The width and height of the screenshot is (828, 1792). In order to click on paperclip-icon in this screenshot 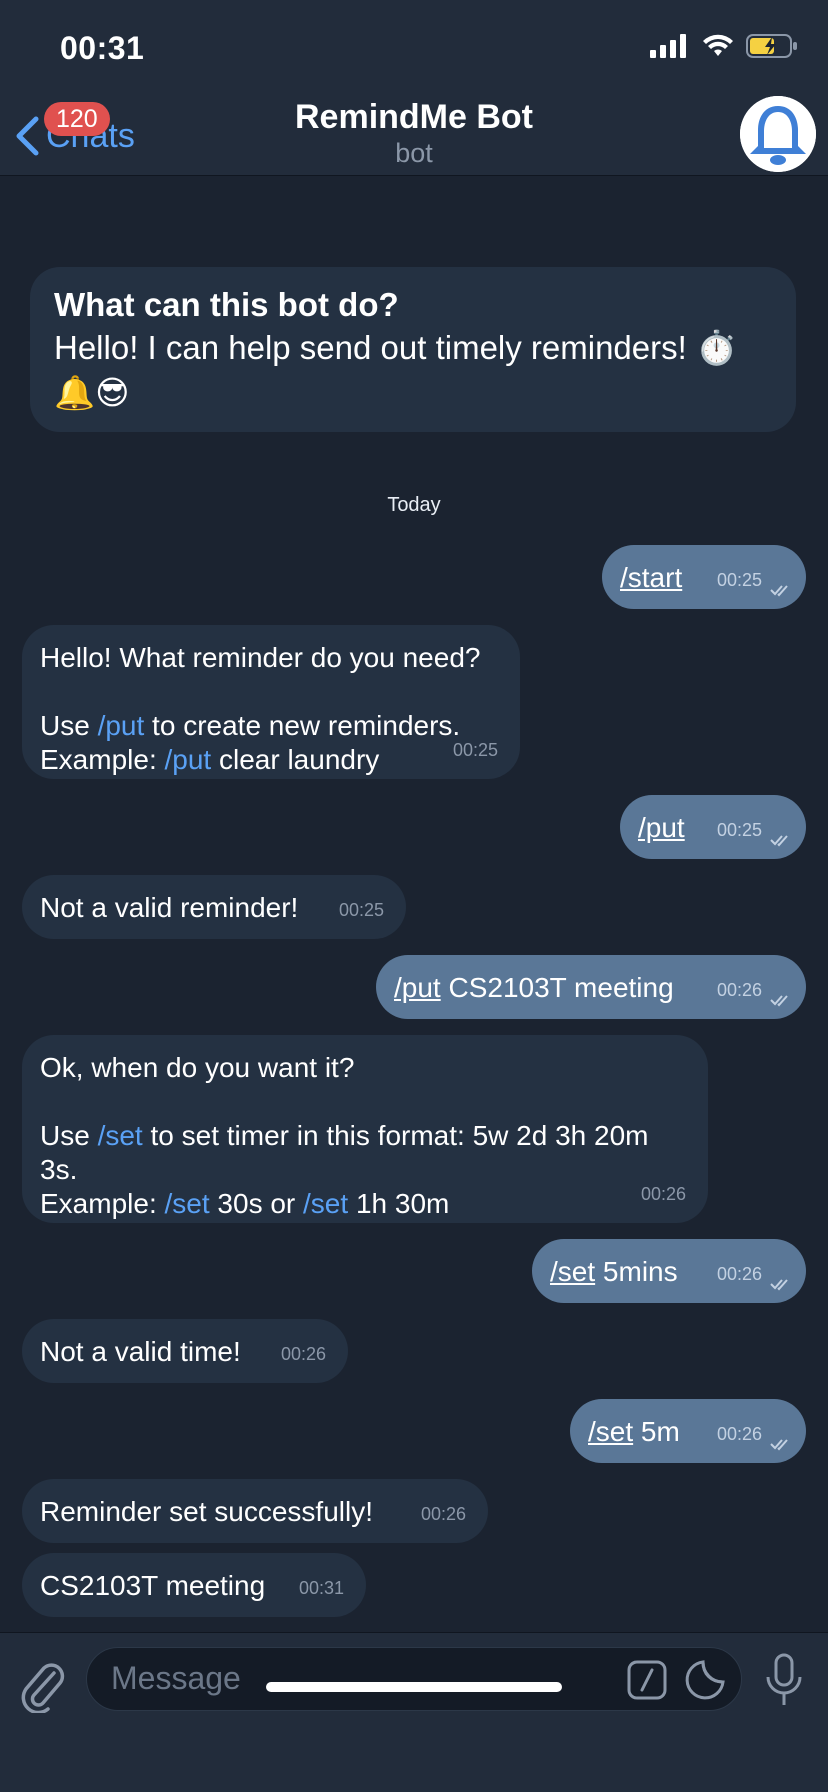, I will do `click(43, 1689)`.